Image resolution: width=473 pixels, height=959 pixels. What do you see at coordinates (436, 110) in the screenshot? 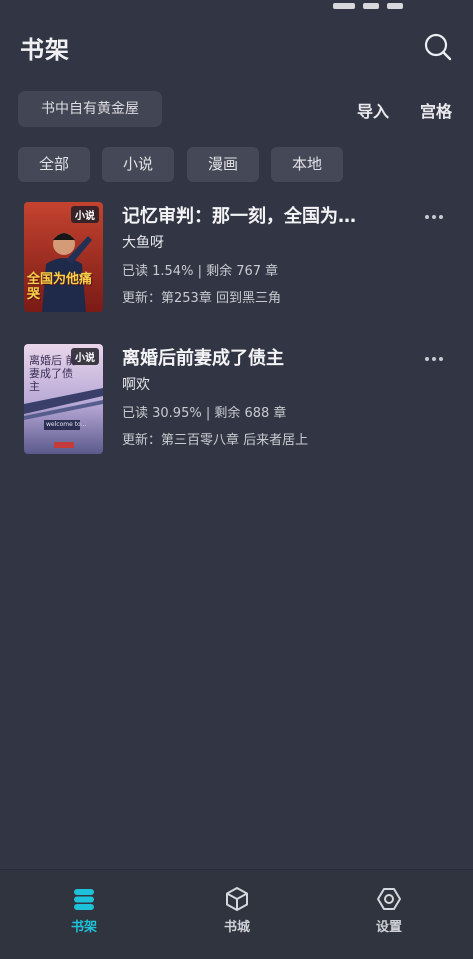
I see `grid-view-button: 宫格` at bounding box center [436, 110].